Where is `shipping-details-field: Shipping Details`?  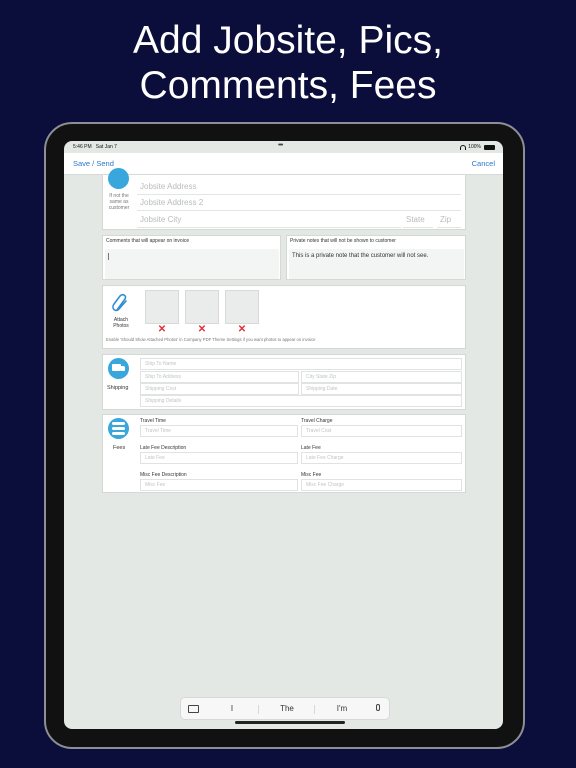 shipping-details-field: Shipping Details is located at coordinates (301, 401).